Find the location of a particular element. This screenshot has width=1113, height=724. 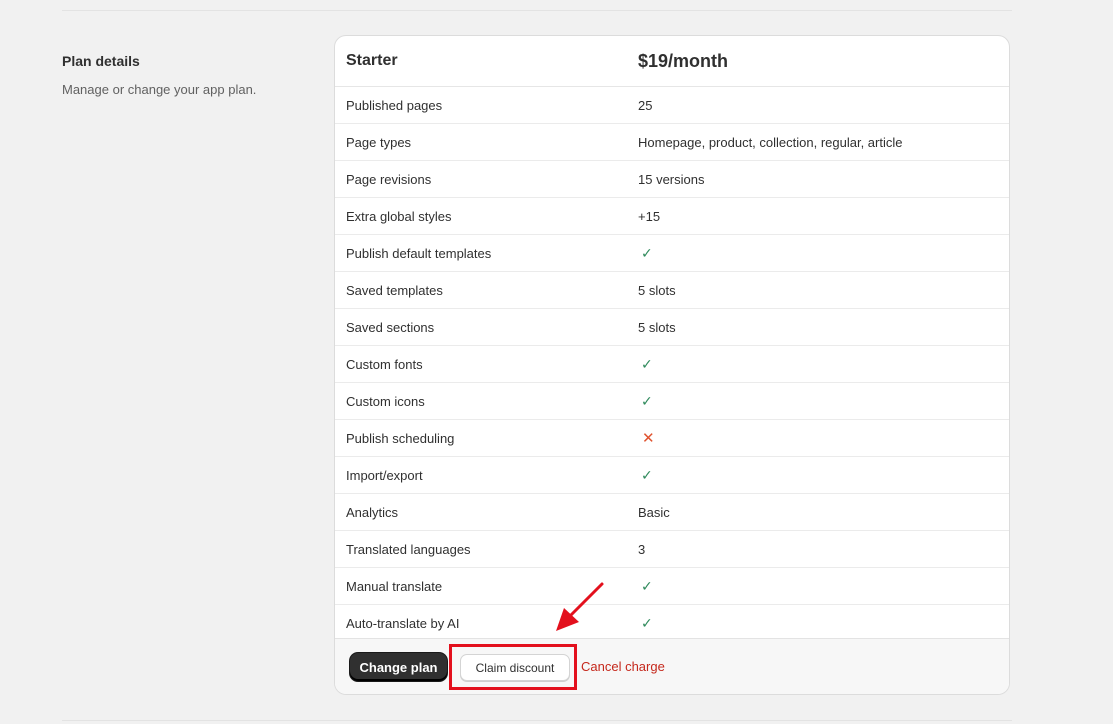

feature-value: 25 is located at coordinates (645, 105).